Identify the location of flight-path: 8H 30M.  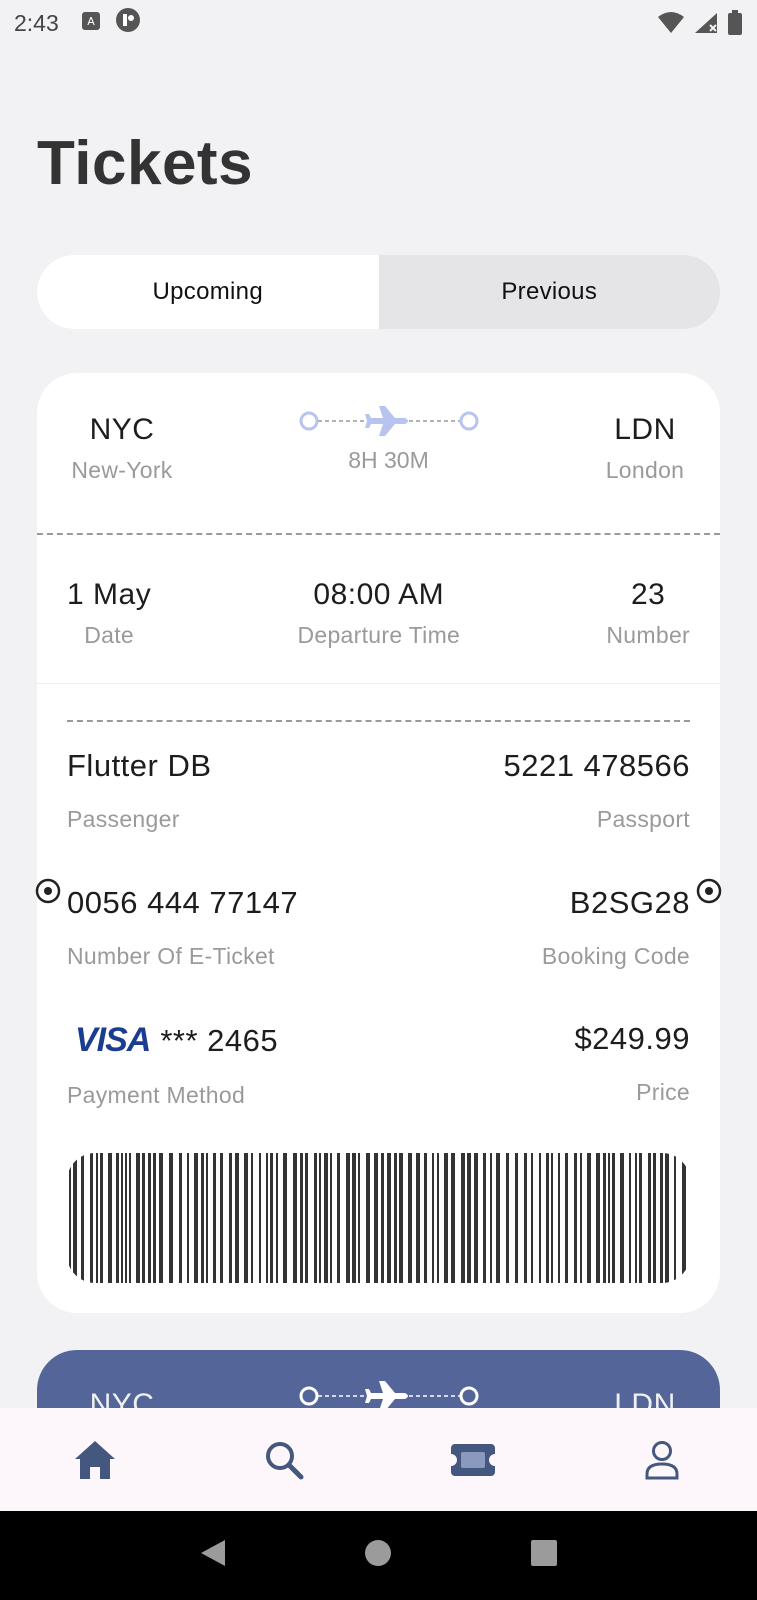
(389, 443).